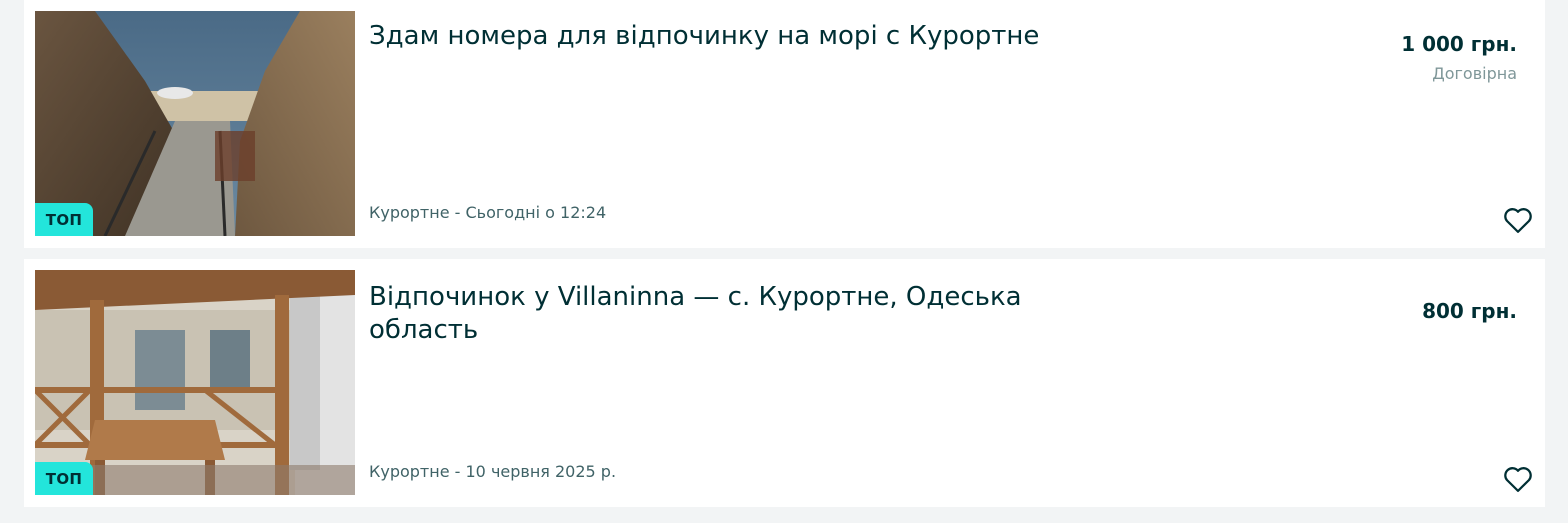 This screenshot has width=1568, height=523. I want to click on listing-location-date: Курортне - Сьогодні о 12:24, so click(488, 212).